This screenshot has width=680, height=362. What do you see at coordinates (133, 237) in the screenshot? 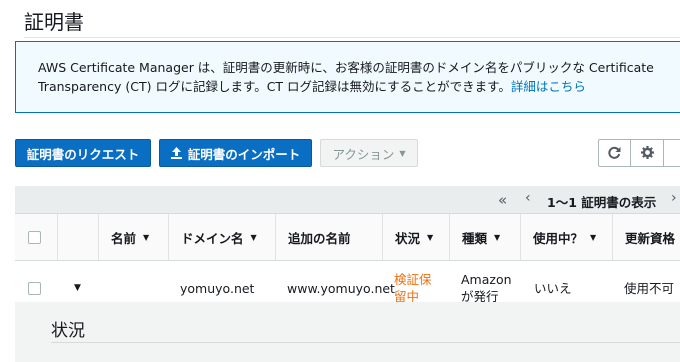
I see `column-header-name: 名前 ▼` at bounding box center [133, 237].